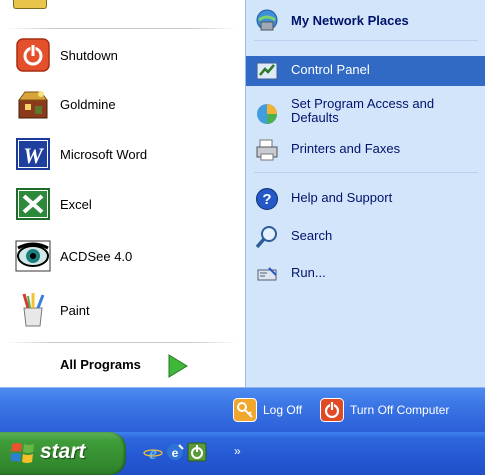 The height and width of the screenshot is (475, 485). I want to click on help-and-support: ? Help and Support, so click(365, 199).